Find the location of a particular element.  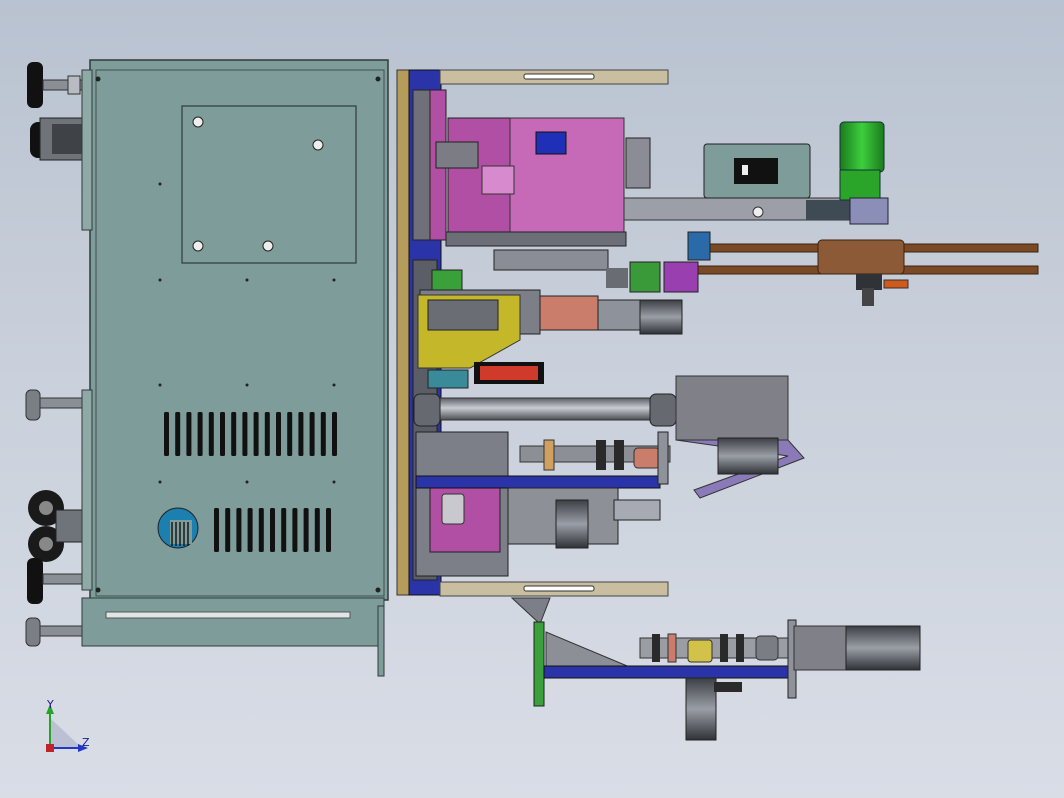

coordinate-triad: Y Z is located at coordinates (68, 725).